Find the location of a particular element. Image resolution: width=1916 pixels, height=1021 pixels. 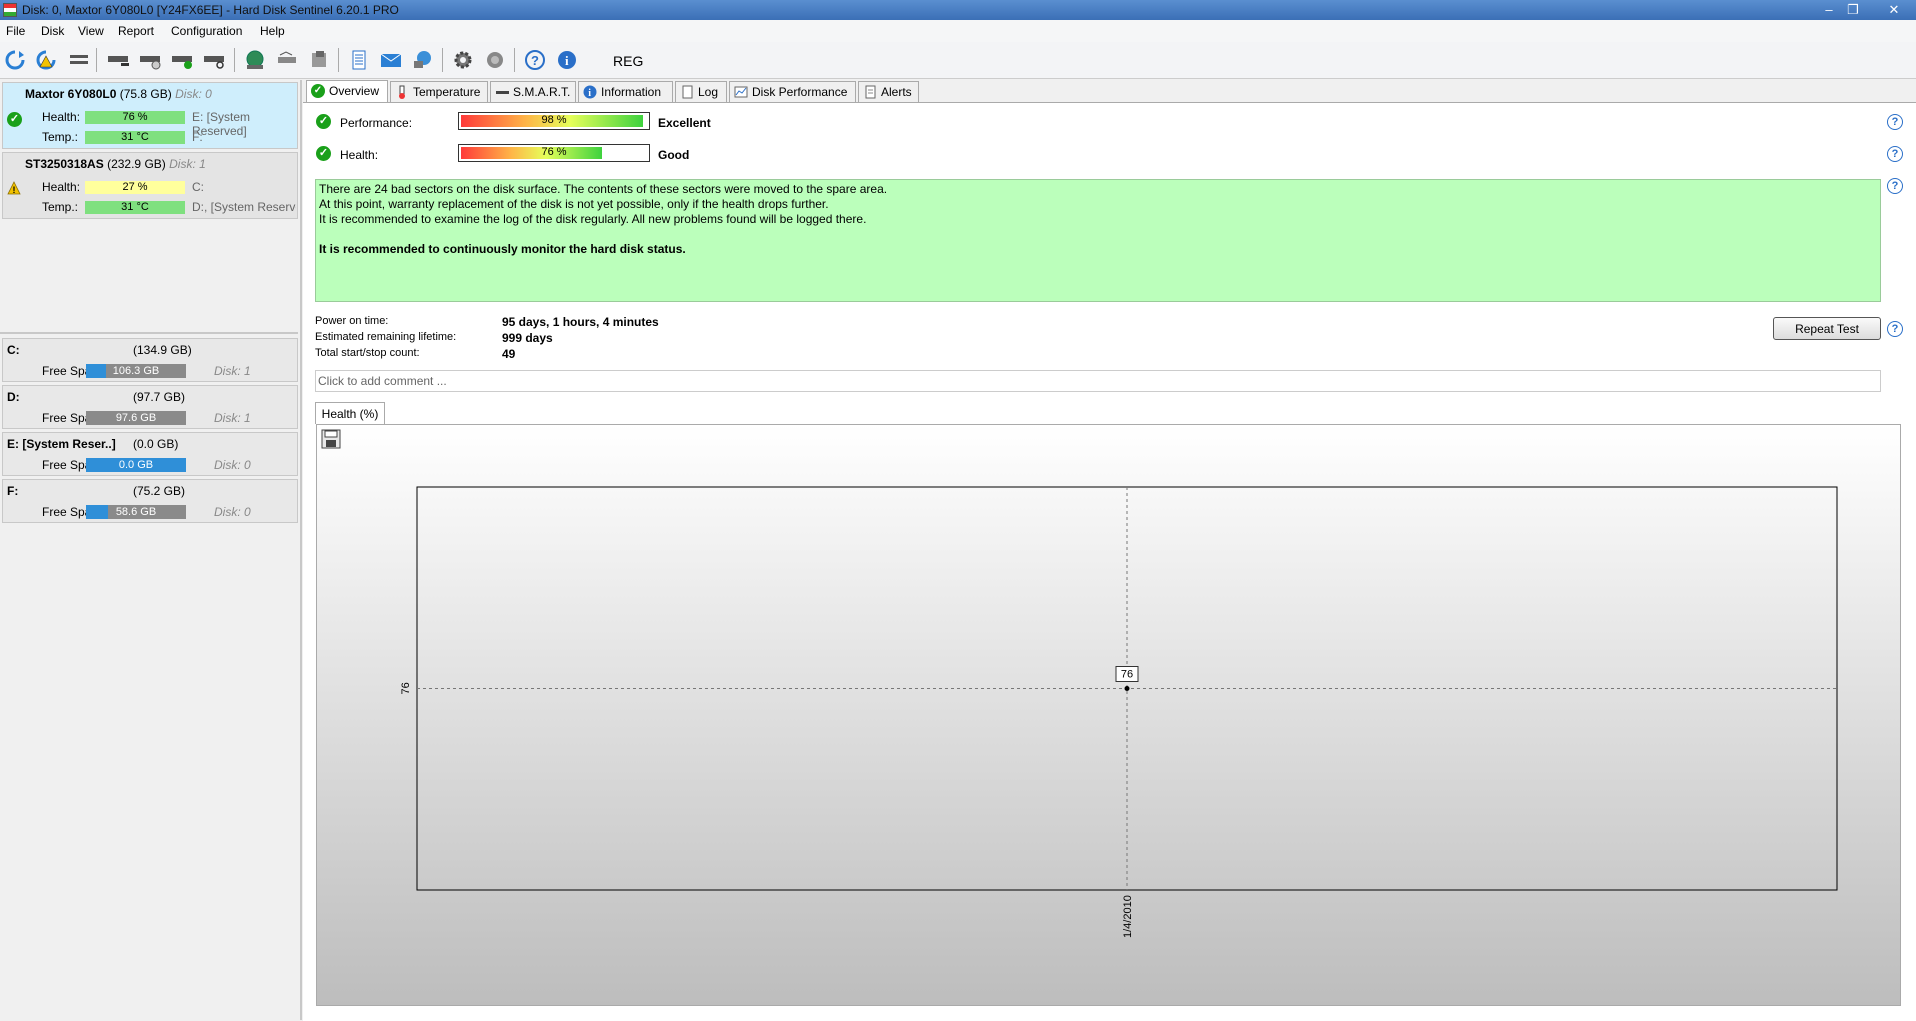

ok-status-icon: ✓ is located at coordinates (14, 119).